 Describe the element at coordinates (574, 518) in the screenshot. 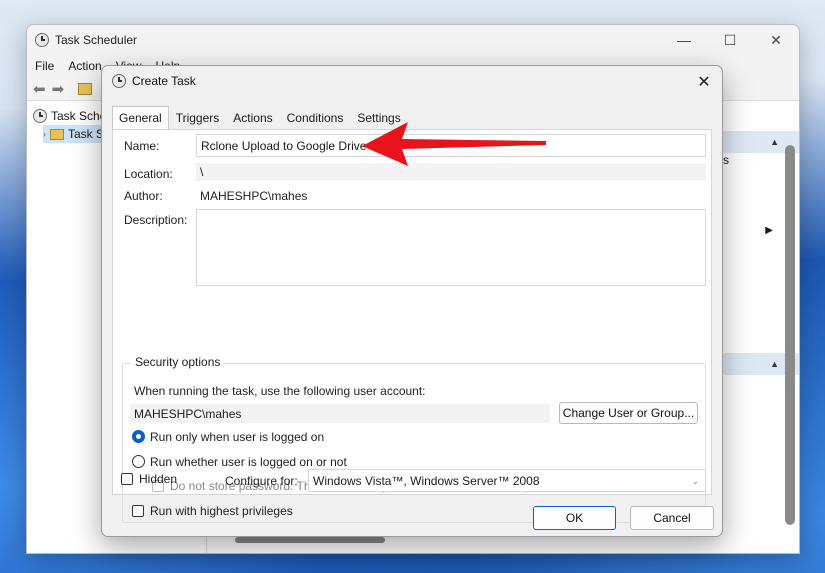

I see `ok-button: OK` at that location.